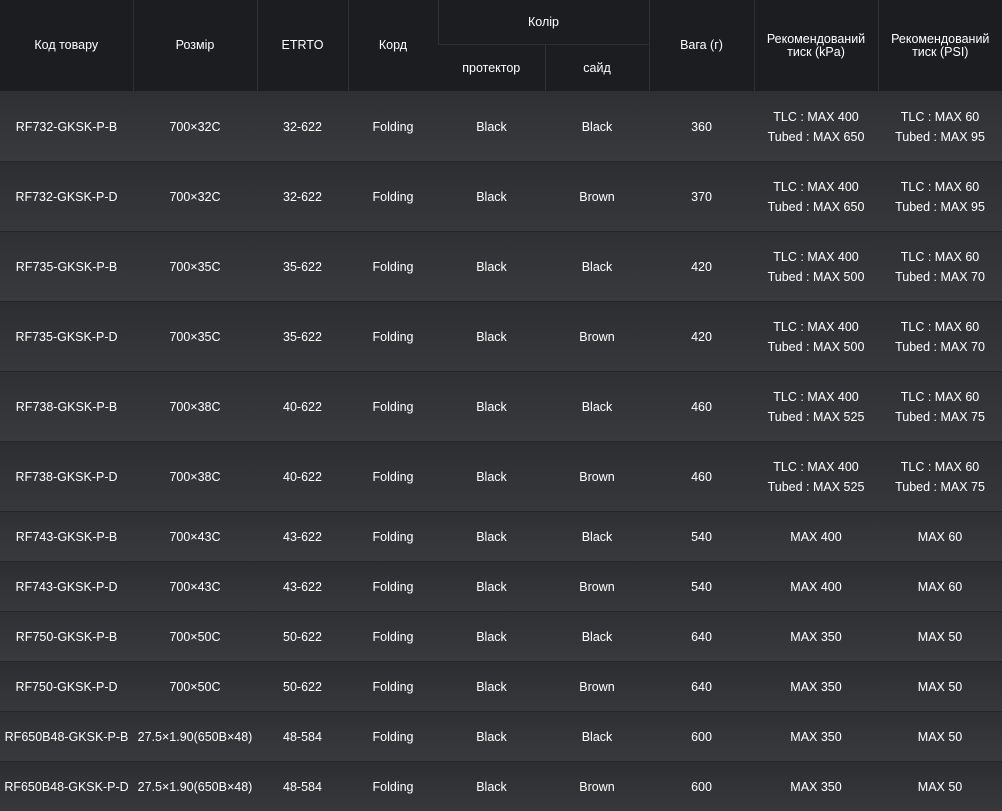  What do you see at coordinates (195, 267) in the screenshot?
I see `cell-size: 700×35C` at bounding box center [195, 267].